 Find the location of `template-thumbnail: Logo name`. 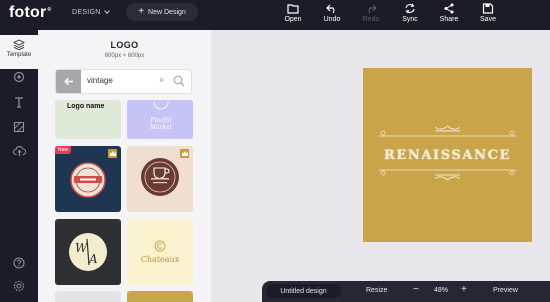

template-thumbnail: Logo name is located at coordinates (88, 119).